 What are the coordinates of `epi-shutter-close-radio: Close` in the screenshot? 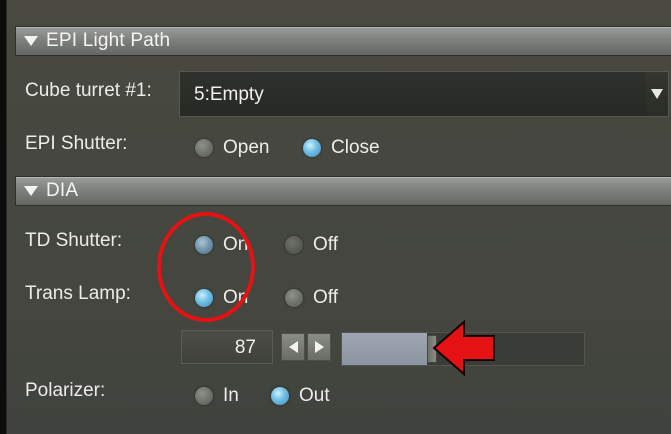 It's located at (341, 148).